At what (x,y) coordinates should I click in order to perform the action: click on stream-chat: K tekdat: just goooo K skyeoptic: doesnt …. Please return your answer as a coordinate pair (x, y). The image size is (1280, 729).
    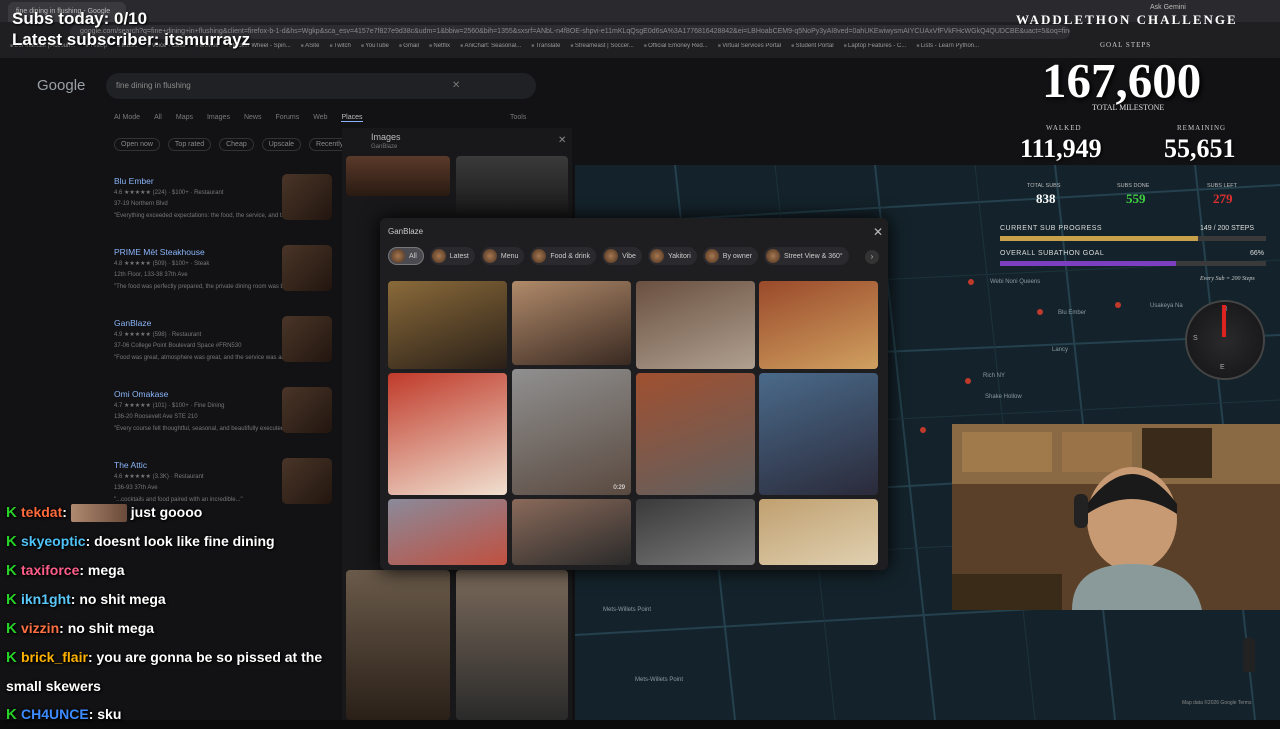
    Looking at the image, I should click on (171, 613).